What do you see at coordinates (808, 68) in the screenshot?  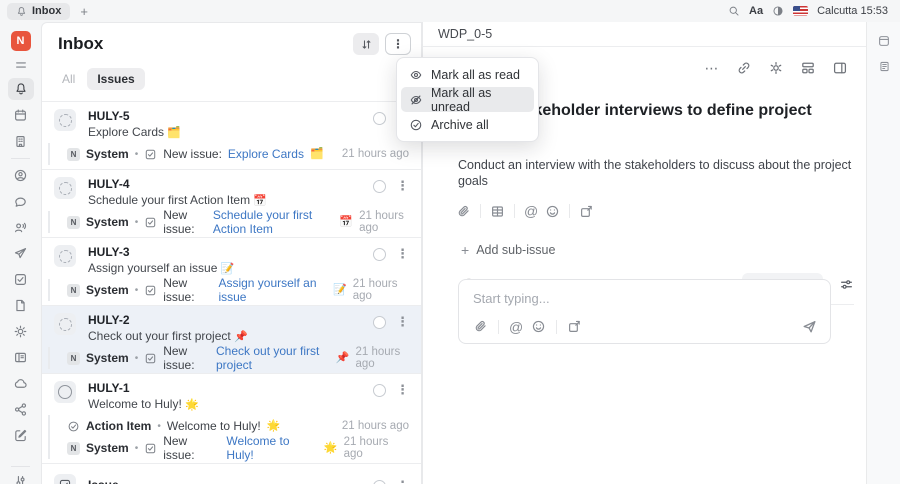 I see `layout-button` at bounding box center [808, 68].